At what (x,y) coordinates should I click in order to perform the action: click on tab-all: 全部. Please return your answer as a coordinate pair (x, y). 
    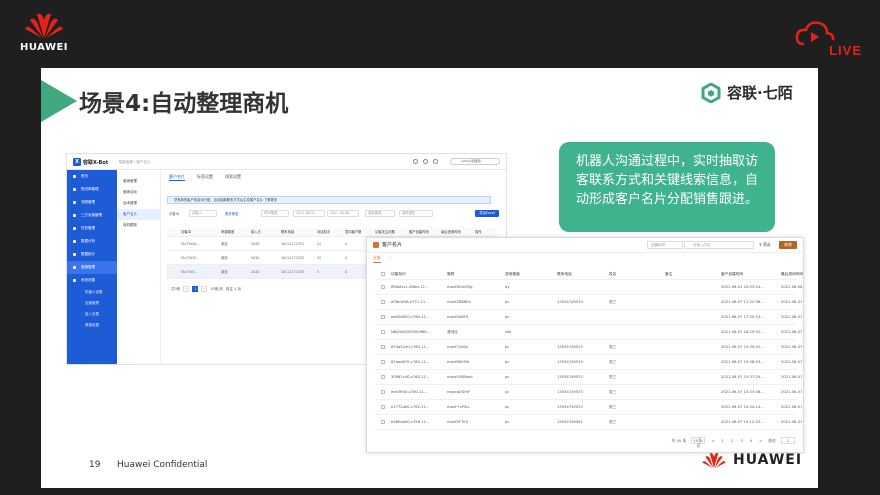
    Looking at the image, I should click on (377, 259).